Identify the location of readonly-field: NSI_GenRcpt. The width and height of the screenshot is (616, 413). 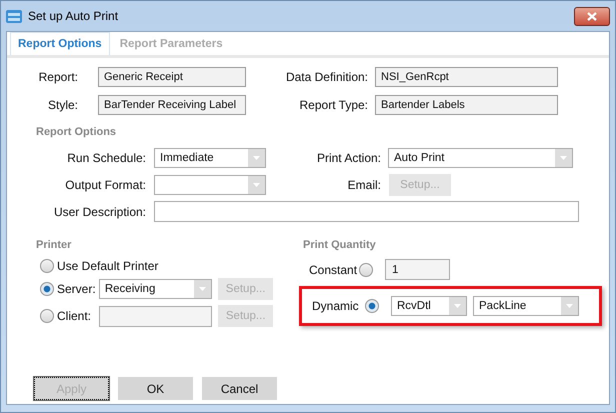
(466, 77).